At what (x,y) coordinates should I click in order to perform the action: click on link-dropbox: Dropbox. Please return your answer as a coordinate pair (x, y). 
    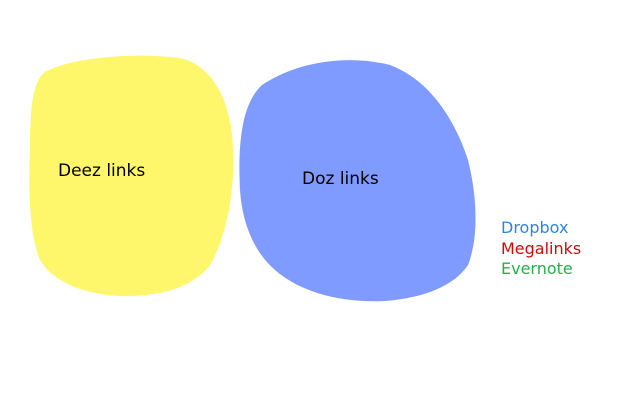
    Looking at the image, I should click on (541, 228).